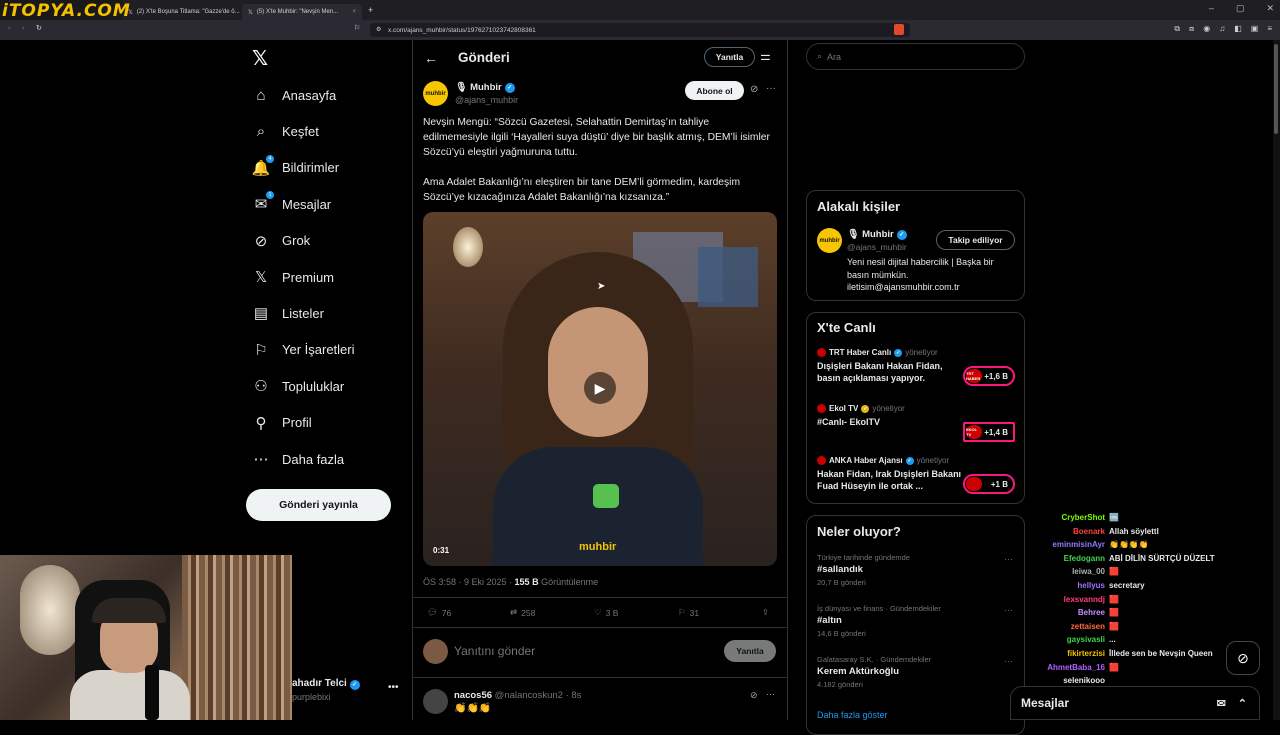  I want to click on trend-name: Kerem Aktürkoğlu, so click(858, 671).